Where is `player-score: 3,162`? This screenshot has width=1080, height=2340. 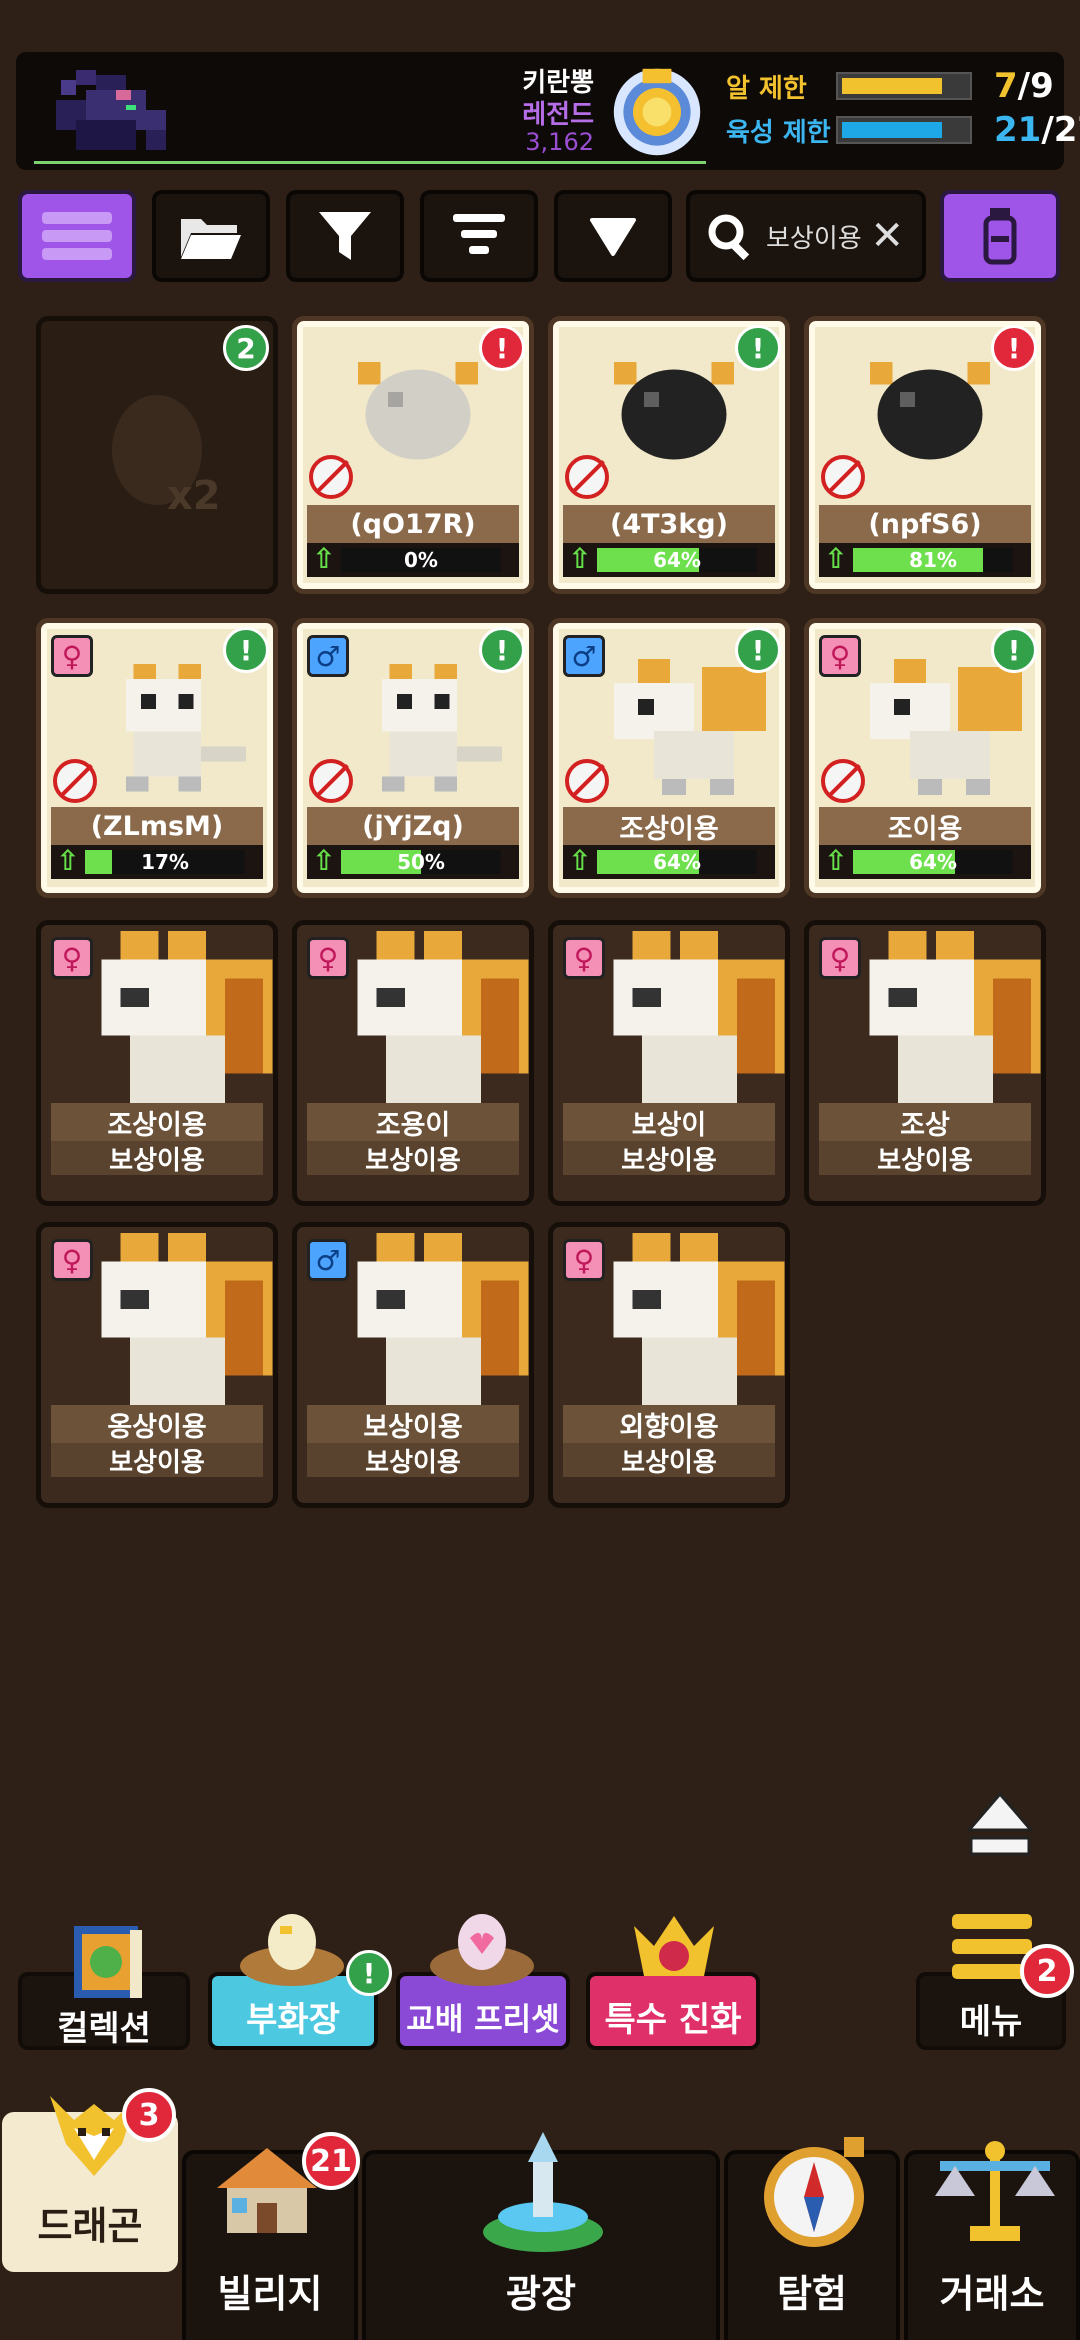 player-score: 3,162 is located at coordinates (559, 142).